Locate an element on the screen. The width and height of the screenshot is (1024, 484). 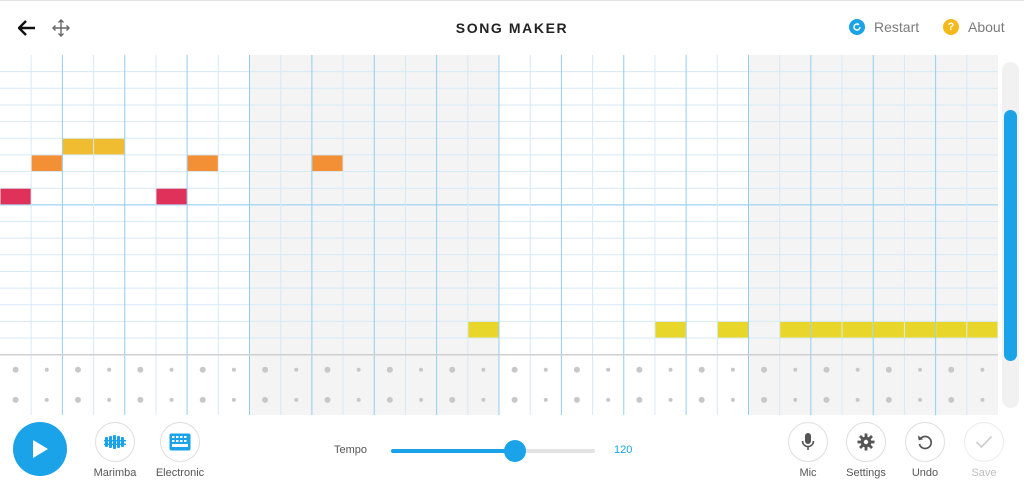
save-label: Save is located at coordinates (984, 473).